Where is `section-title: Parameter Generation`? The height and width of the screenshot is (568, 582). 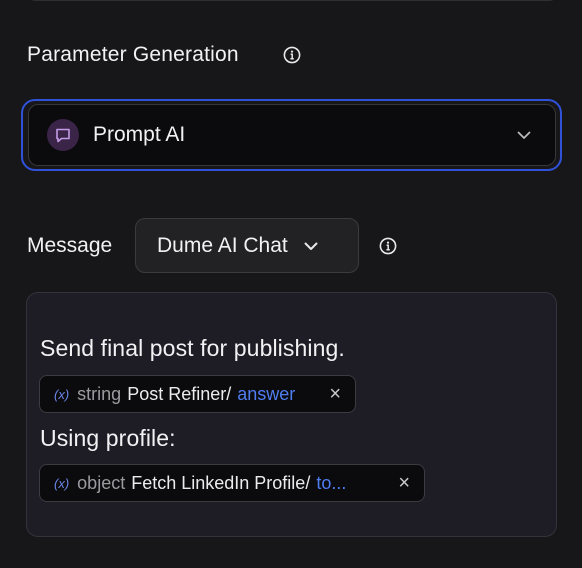 section-title: Parameter Generation is located at coordinates (133, 54).